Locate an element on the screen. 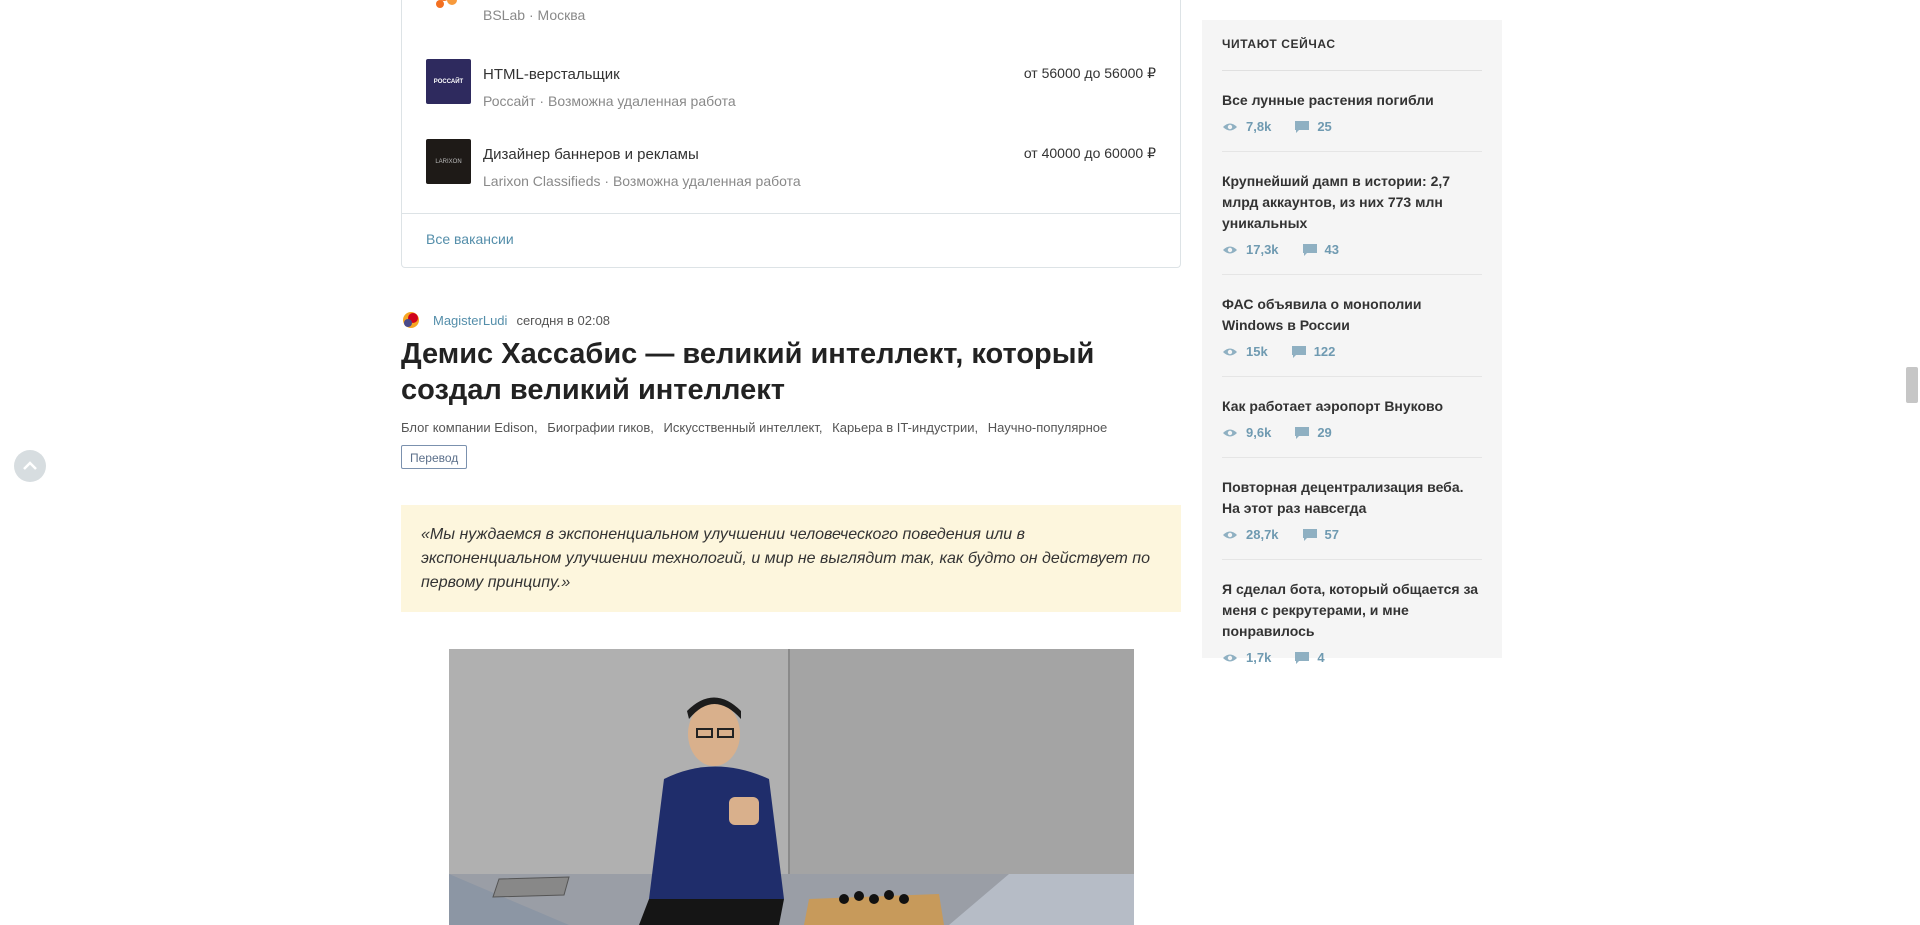  vacancy-meta: Россайт · Возможна удаленная работа is located at coordinates (609, 101).